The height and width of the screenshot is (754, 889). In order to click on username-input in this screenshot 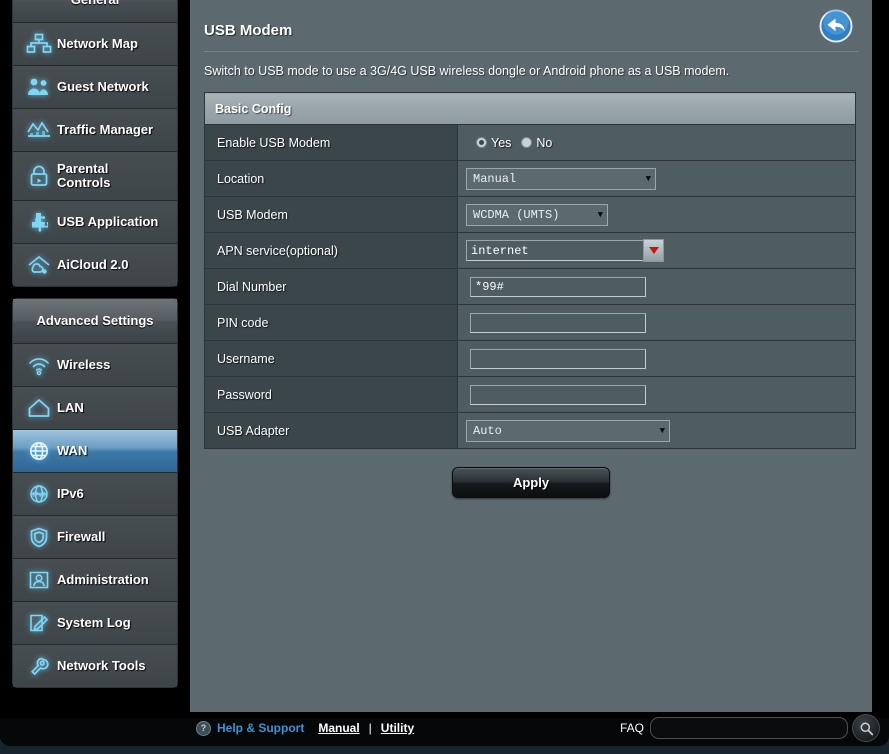, I will do `click(558, 358)`.